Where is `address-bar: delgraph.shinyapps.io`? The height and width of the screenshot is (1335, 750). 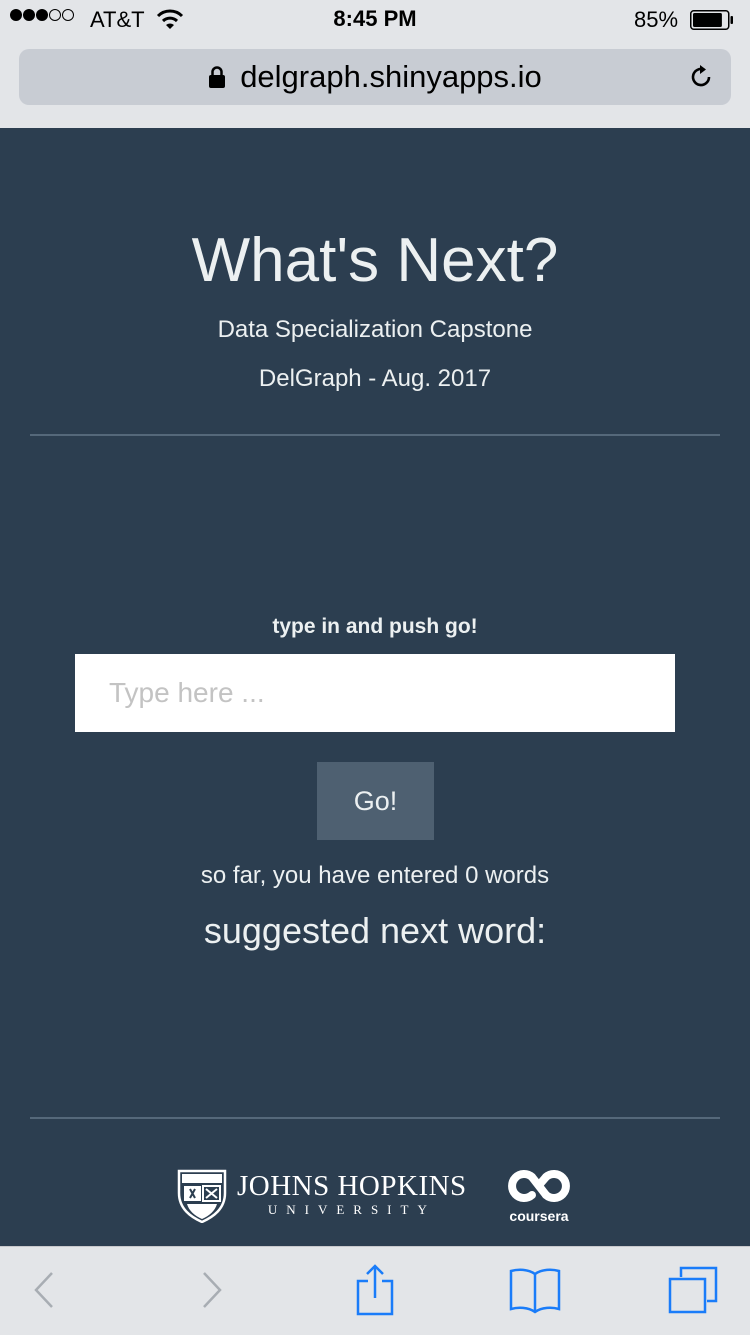
address-bar: delgraph.shinyapps.io is located at coordinates (375, 77).